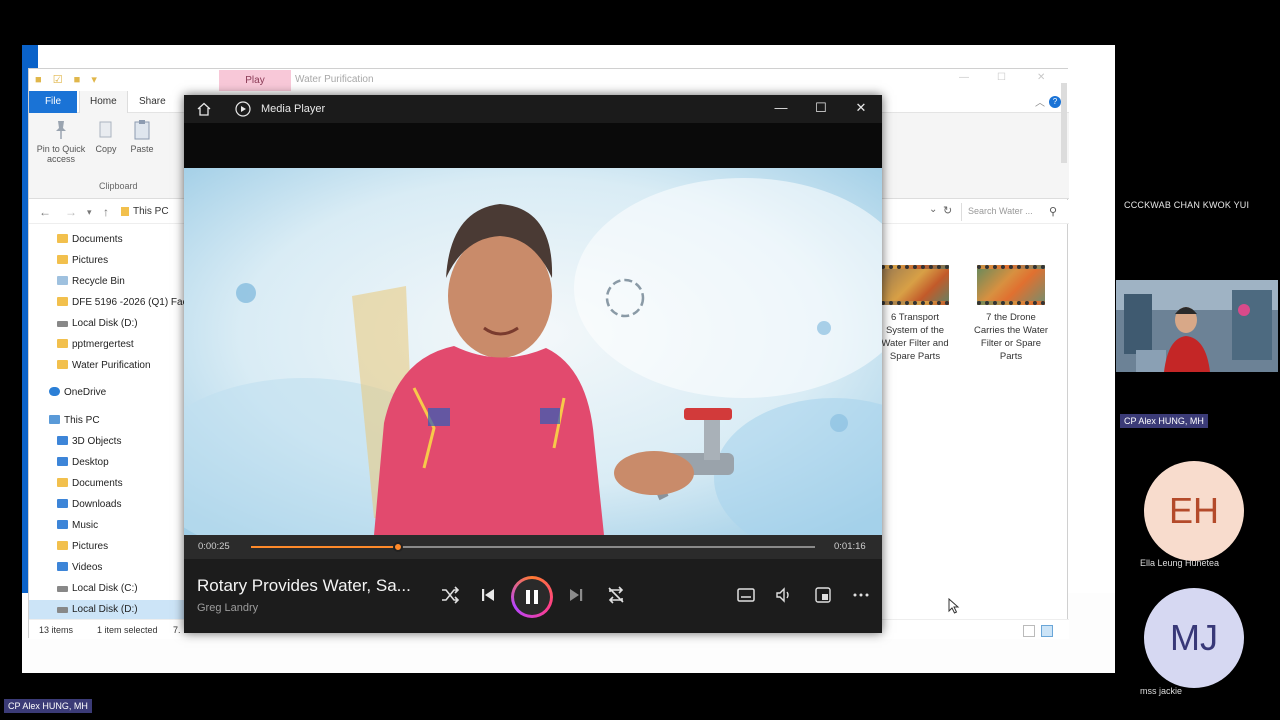 This screenshot has width=1280, height=720. Describe the element at coordinates (1187, 205) in the screenshot. I see `presenter-name: CCCKWAB CHAN KWOK YUI` at that location.